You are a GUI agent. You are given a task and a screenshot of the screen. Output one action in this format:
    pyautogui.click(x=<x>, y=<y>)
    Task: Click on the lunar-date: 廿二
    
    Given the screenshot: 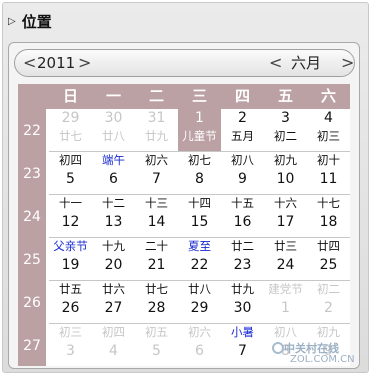 What is the action you would take?
    pyautogui.click(x=242, y=246)
    